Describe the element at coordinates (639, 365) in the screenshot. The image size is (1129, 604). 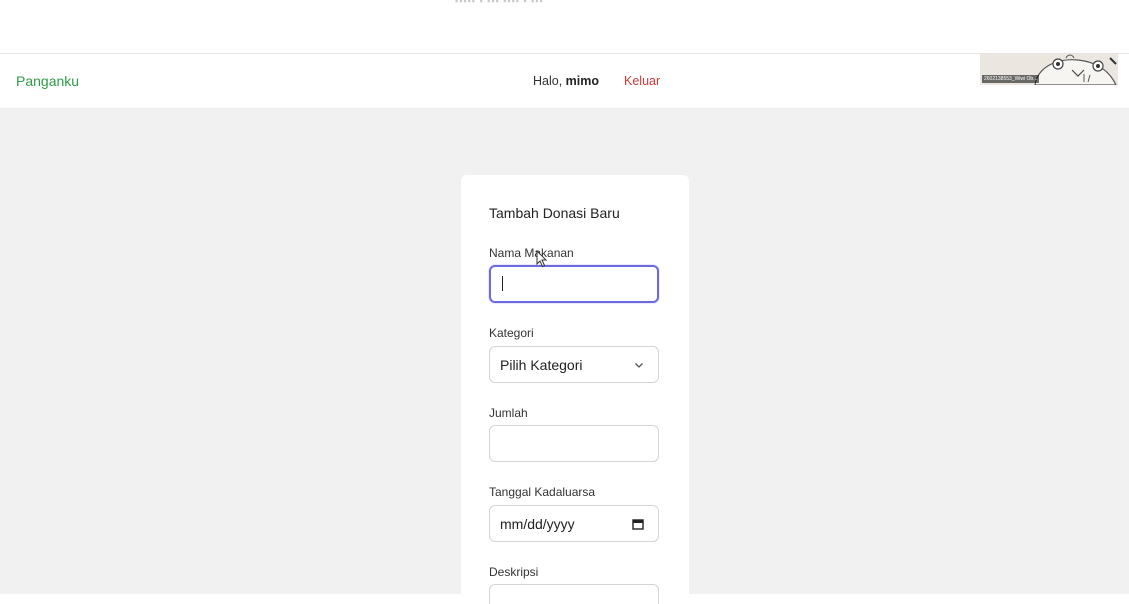
I see `chevron-down-icon` at that location.